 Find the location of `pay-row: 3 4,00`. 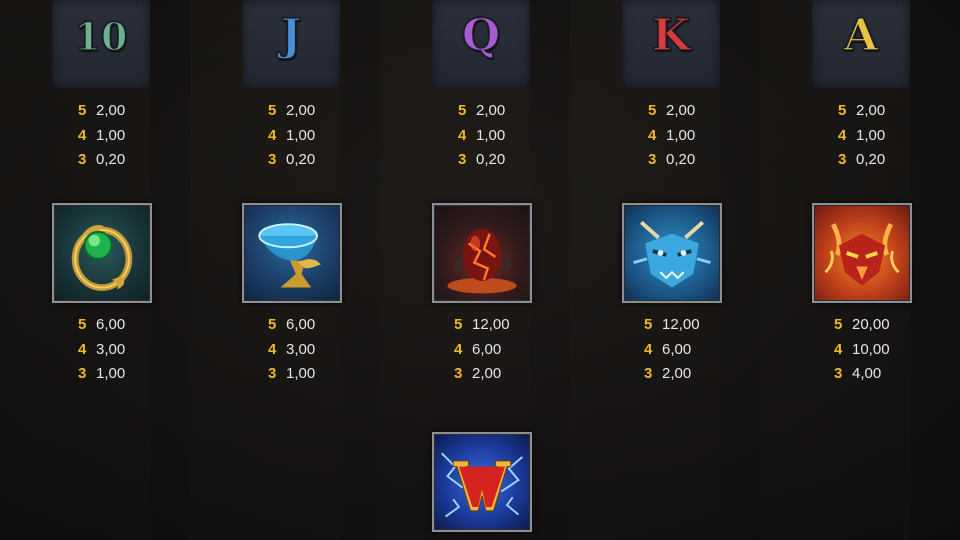

pay-row: 3 4,00 is located at coordinates (894, 374).